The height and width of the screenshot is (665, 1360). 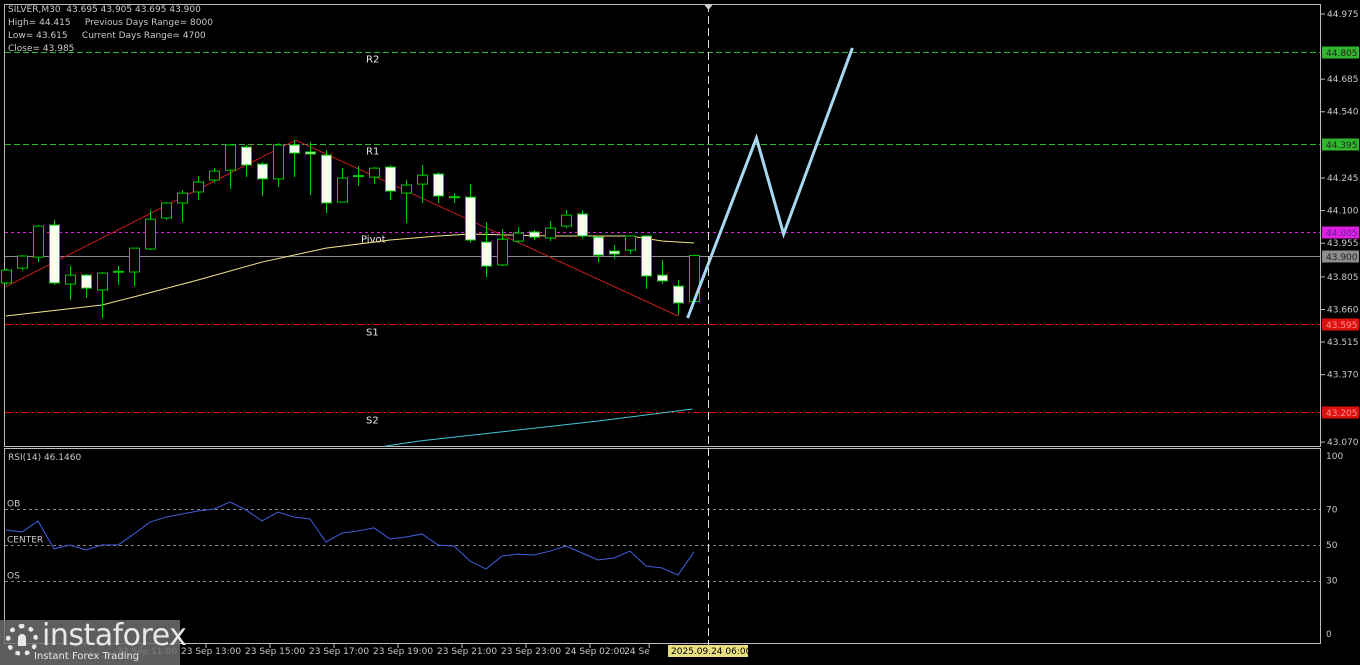 I want to click on watermark-tagline: Instant Forex Trading, so click(x=87, y=656).